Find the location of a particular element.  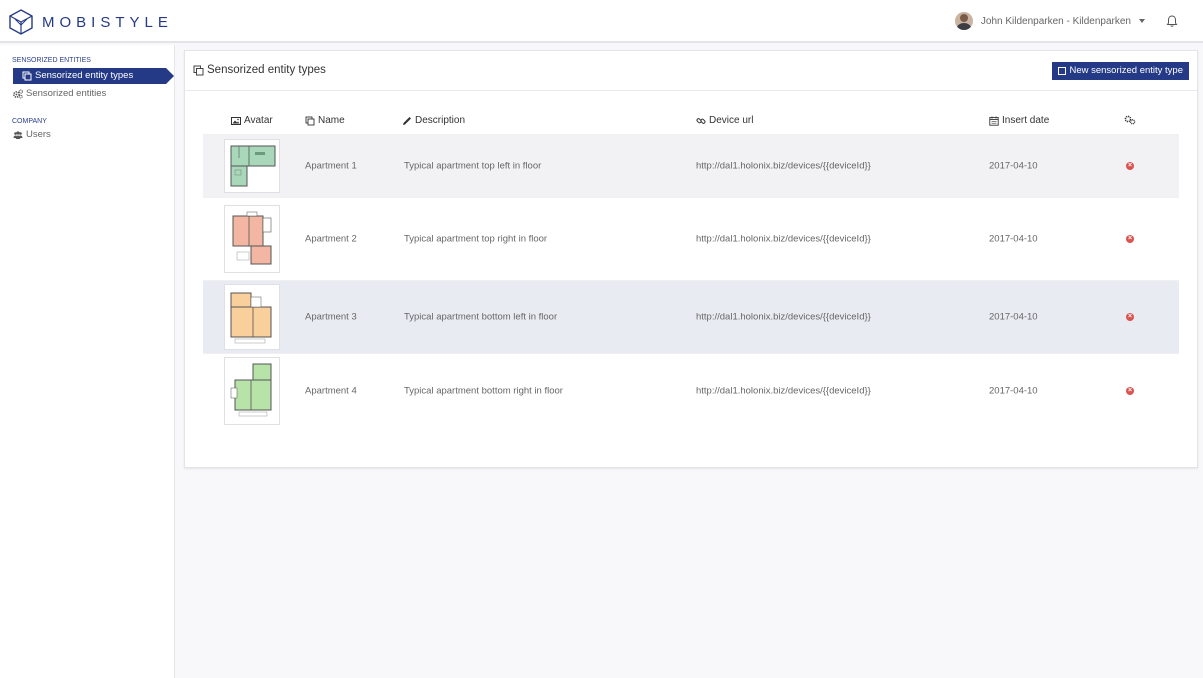

sidebar-section-title: SENSORIZED ENTITIES is located at coordinates (51, 60).